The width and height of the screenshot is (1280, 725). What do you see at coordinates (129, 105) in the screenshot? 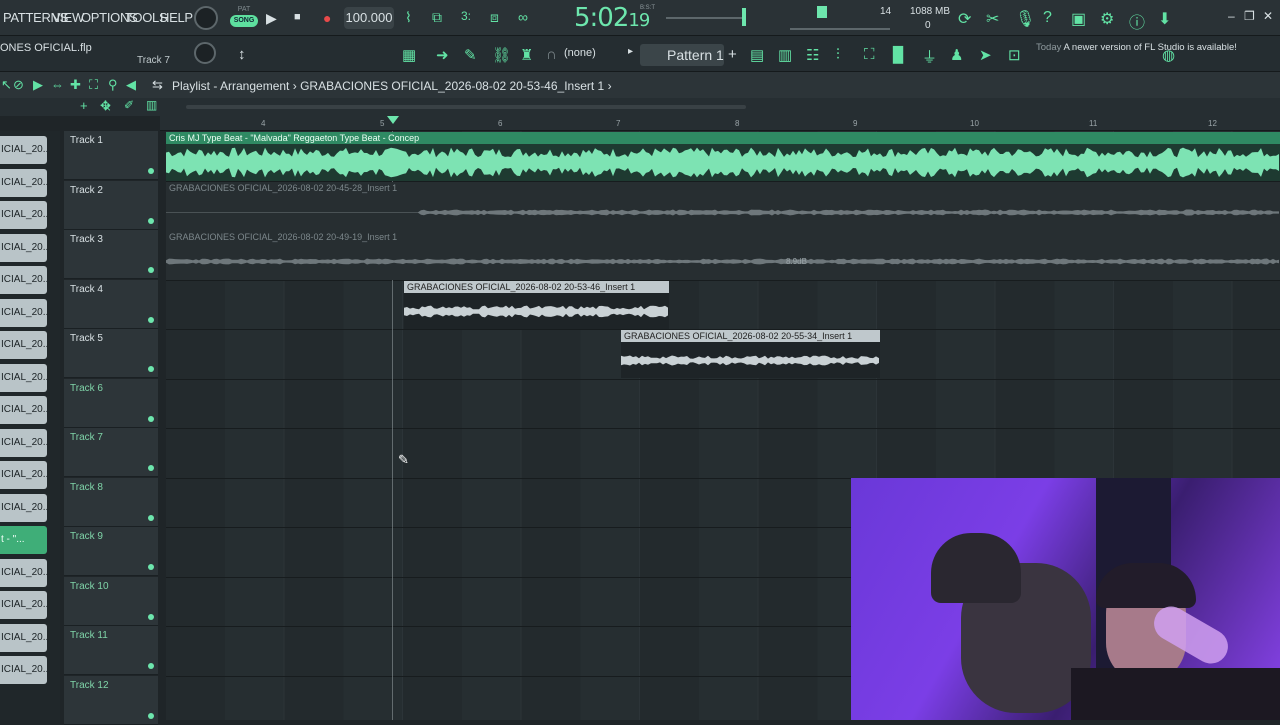
I see `pen-icon: ✐` at bounding box center [129, 105].